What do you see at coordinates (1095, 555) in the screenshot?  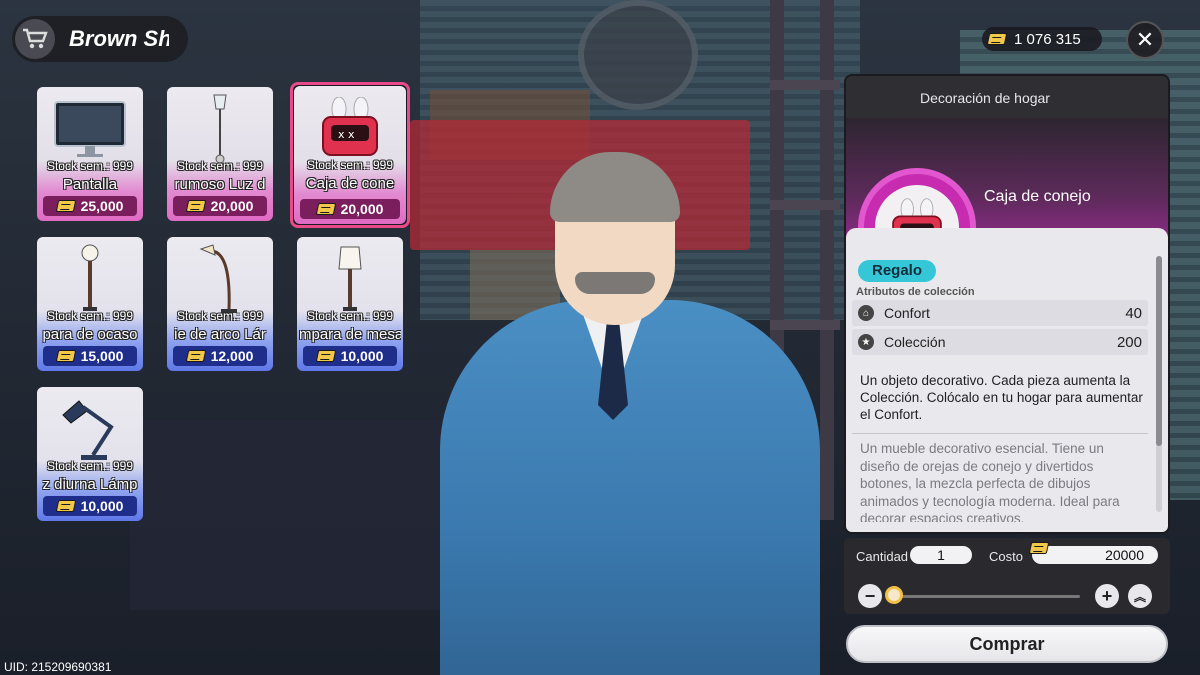 I see `cost-value: 20000` at bounding box center [1095, 555].